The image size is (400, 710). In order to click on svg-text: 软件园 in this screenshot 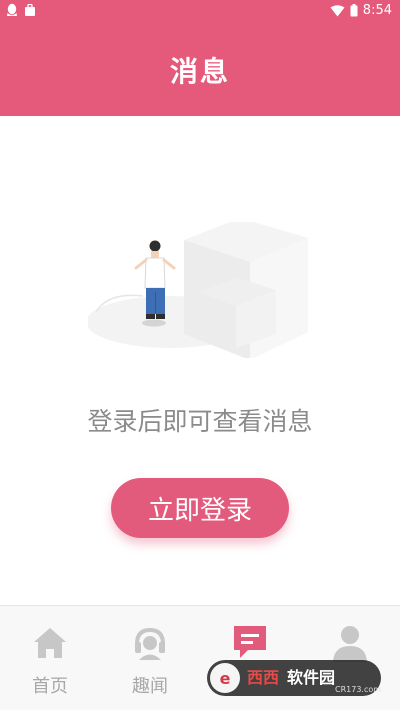, I will do `click(311, 677)`.